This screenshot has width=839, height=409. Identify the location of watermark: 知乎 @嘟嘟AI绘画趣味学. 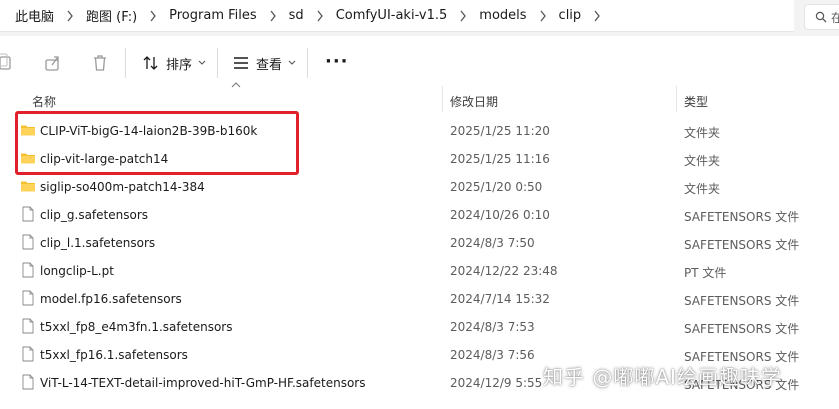
(662, 377).